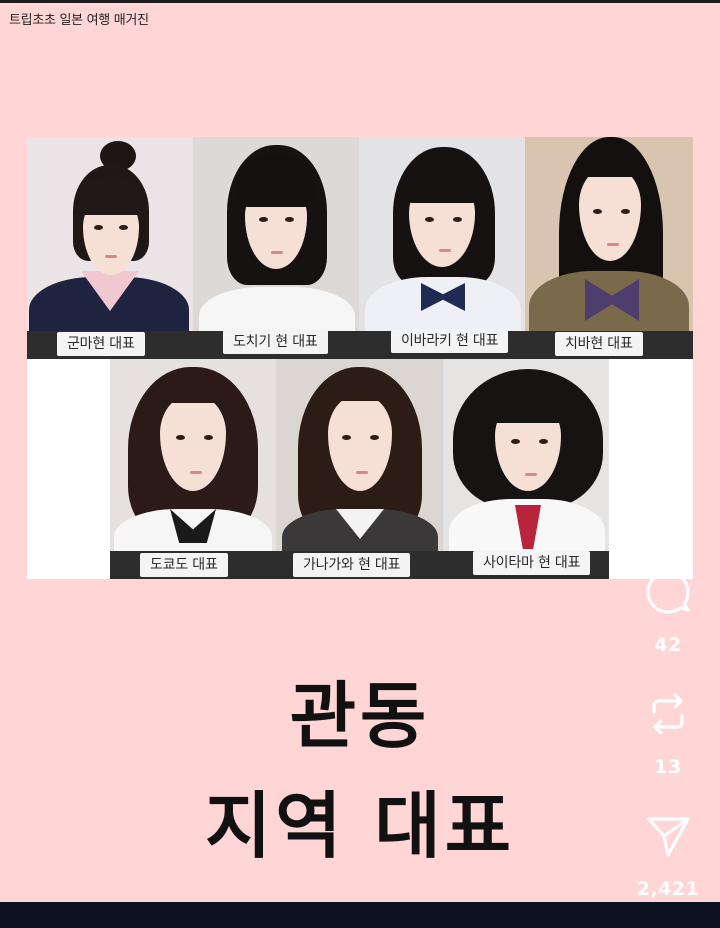  Describe the element at coordinates (360, 716) in the screenshot. I see `headline-line-1: 관동` at that location.